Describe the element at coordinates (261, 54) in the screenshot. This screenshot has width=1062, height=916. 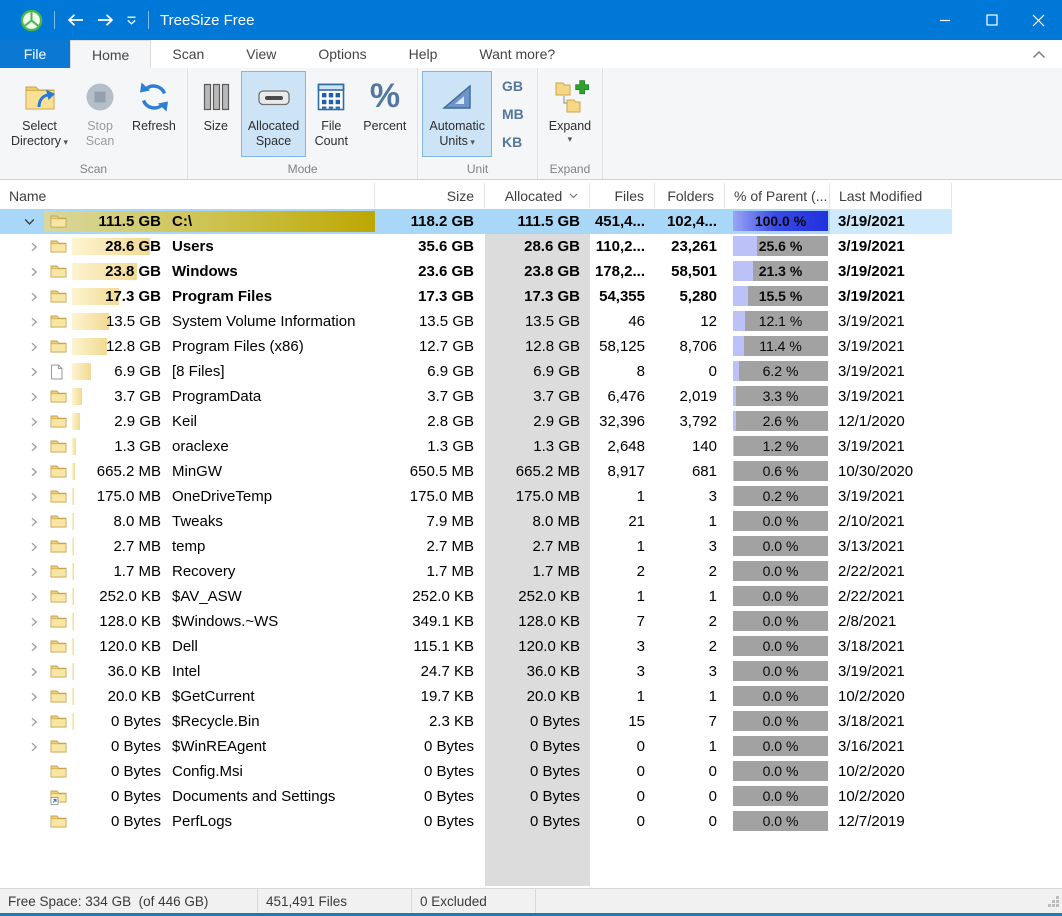
I see `tab-view: View` at that location.